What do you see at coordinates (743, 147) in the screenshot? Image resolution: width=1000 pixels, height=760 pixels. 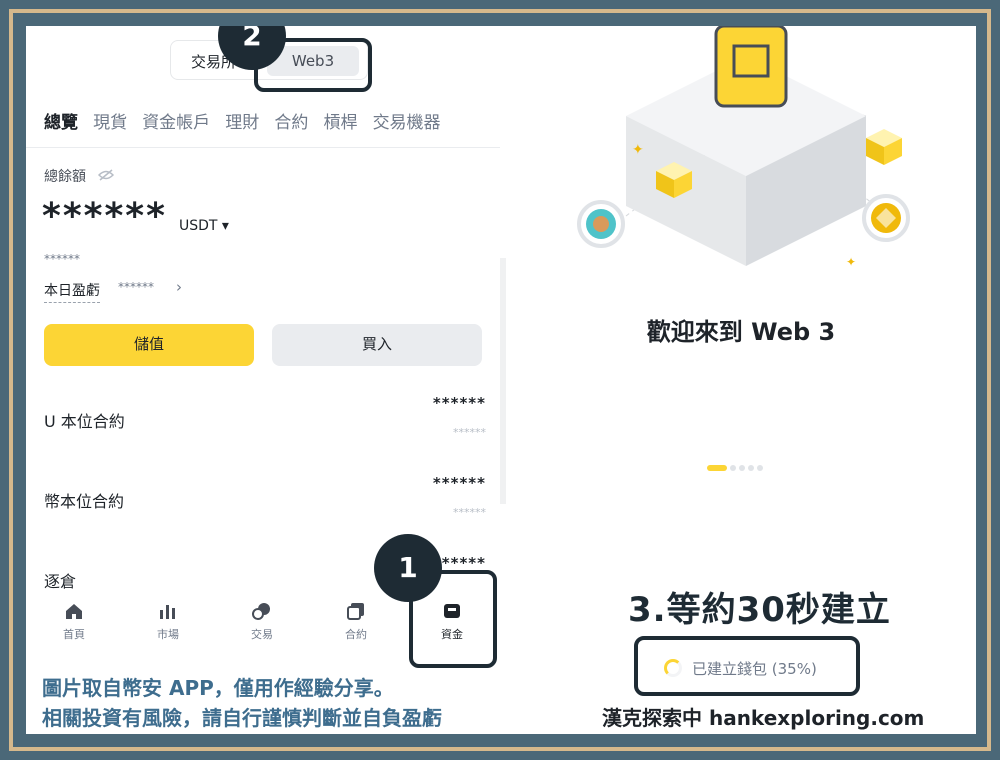 I see `web3-isometric-illustration: ✦ ✦` at bounding box center [743, 147].